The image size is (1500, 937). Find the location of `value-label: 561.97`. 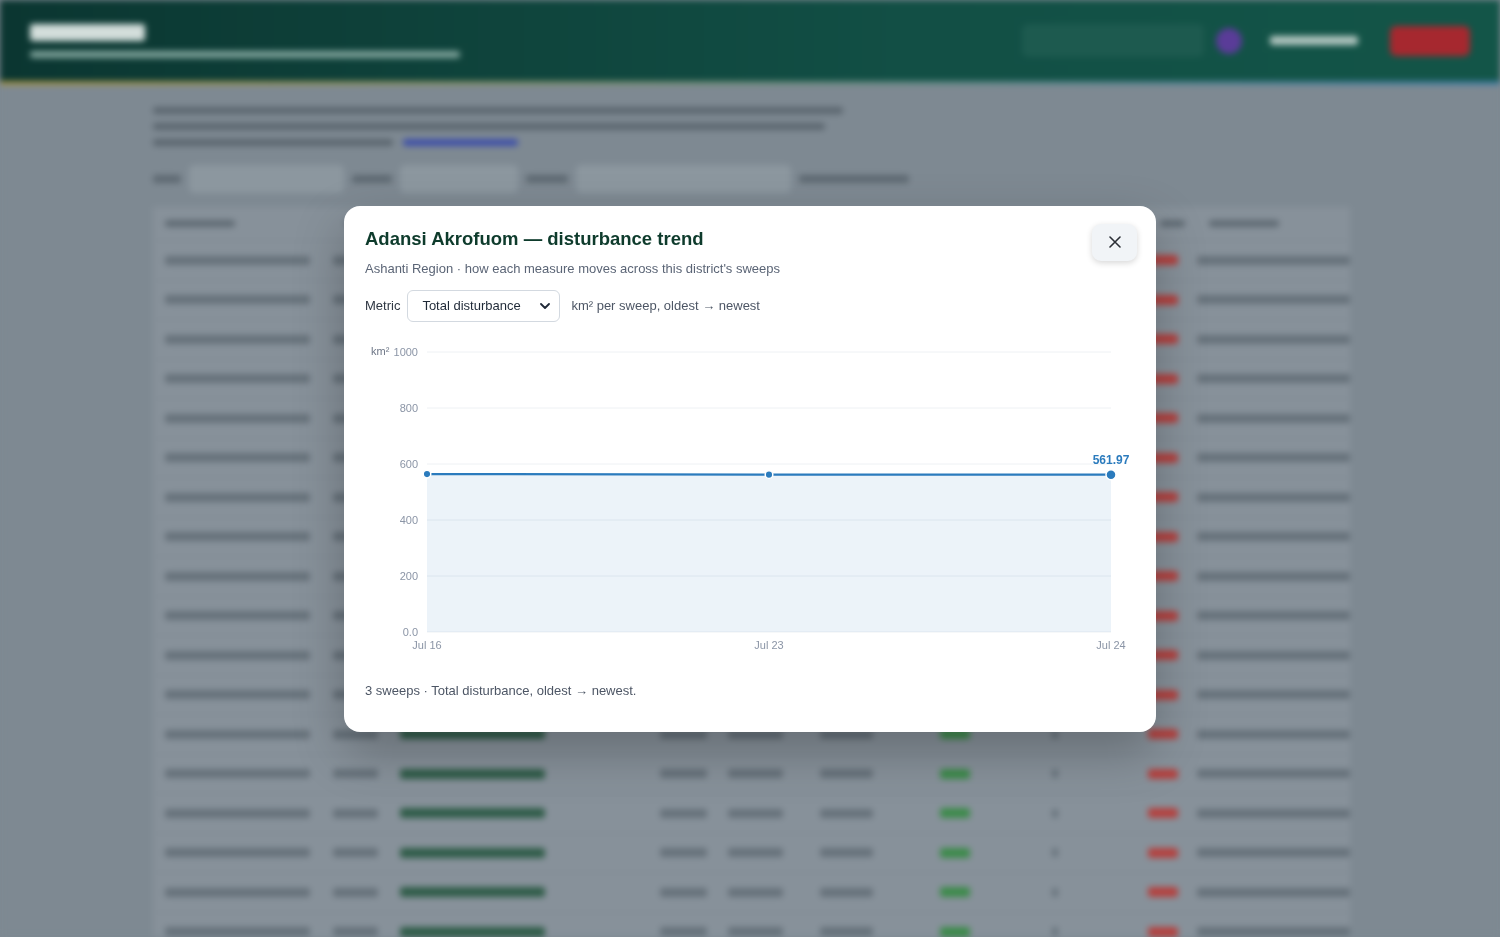

value-label: 561.97 is located at coordinates (1111, 459).